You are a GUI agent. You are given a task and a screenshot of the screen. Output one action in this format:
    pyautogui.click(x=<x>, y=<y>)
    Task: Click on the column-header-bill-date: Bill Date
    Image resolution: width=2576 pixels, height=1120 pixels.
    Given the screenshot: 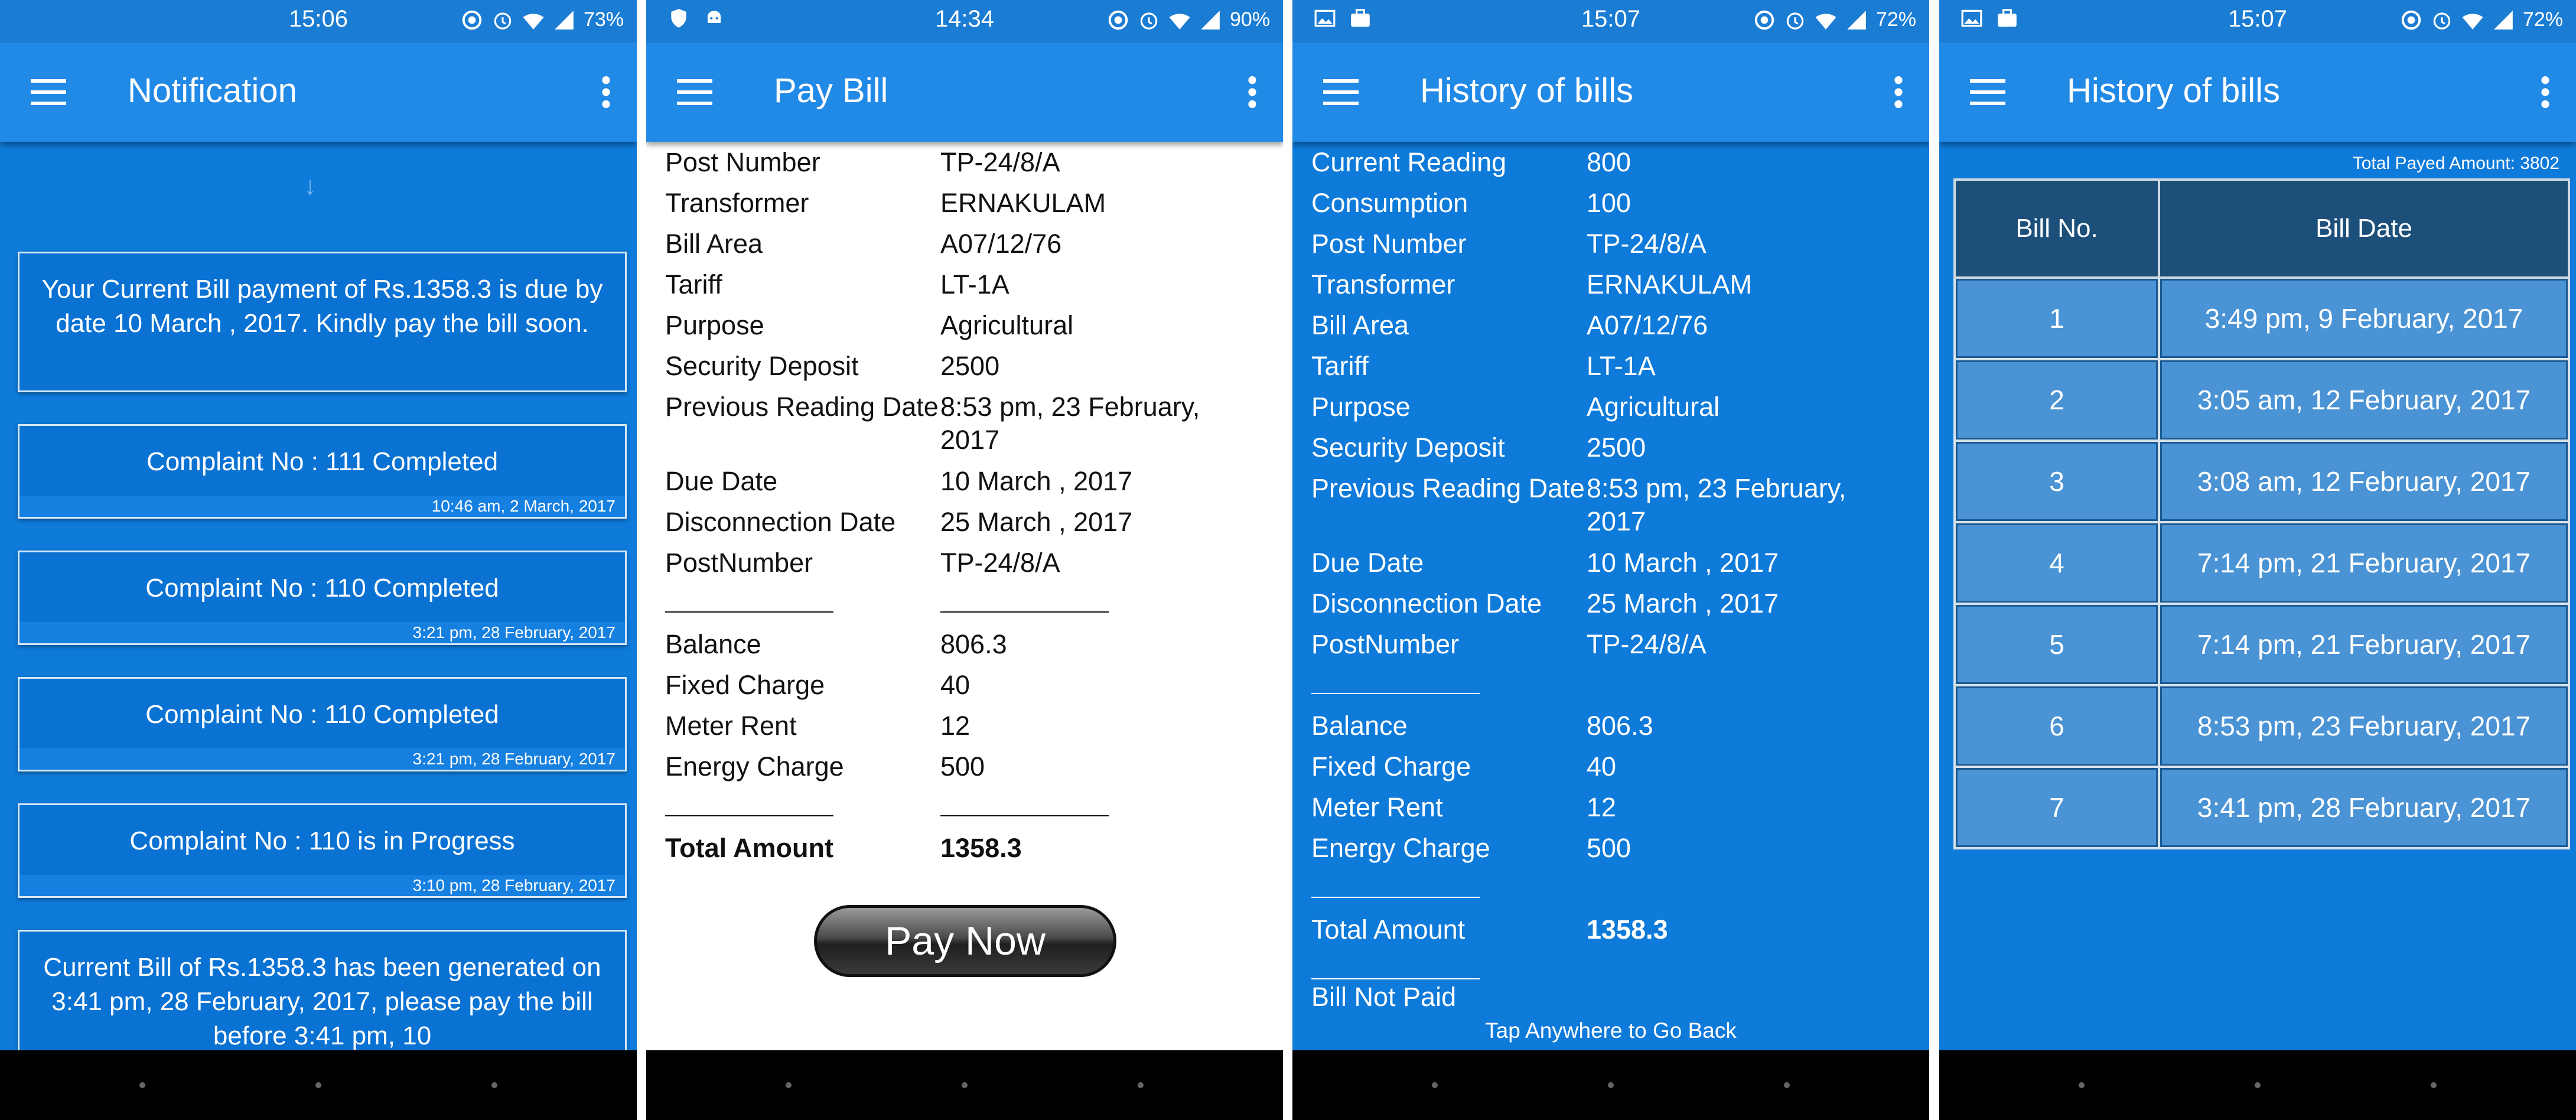 What is the action you would take?
    pyautogui.click(x=2364, y=228)
    